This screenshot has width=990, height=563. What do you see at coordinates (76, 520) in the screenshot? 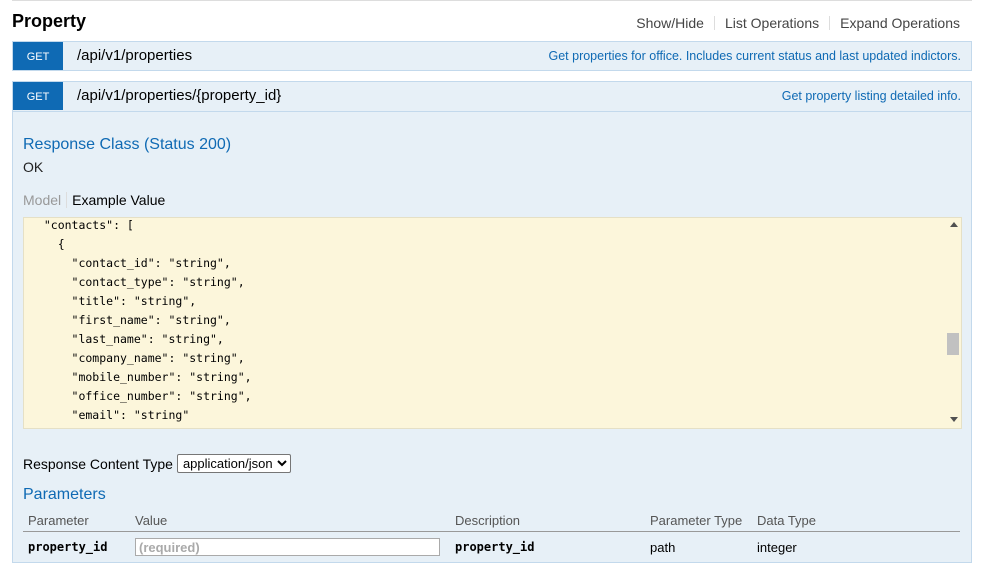
I see `column-header-parameter: Parameter` at bounding box center [76, 520].